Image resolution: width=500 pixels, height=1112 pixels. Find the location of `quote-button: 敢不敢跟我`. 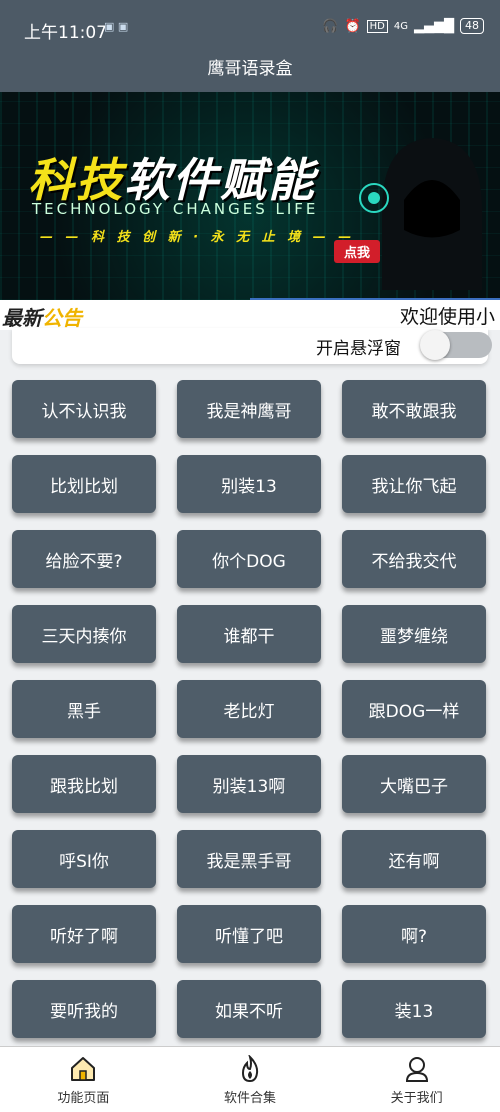

quote-button: 敢不敢跟我 is located at coordinates (414, 409).